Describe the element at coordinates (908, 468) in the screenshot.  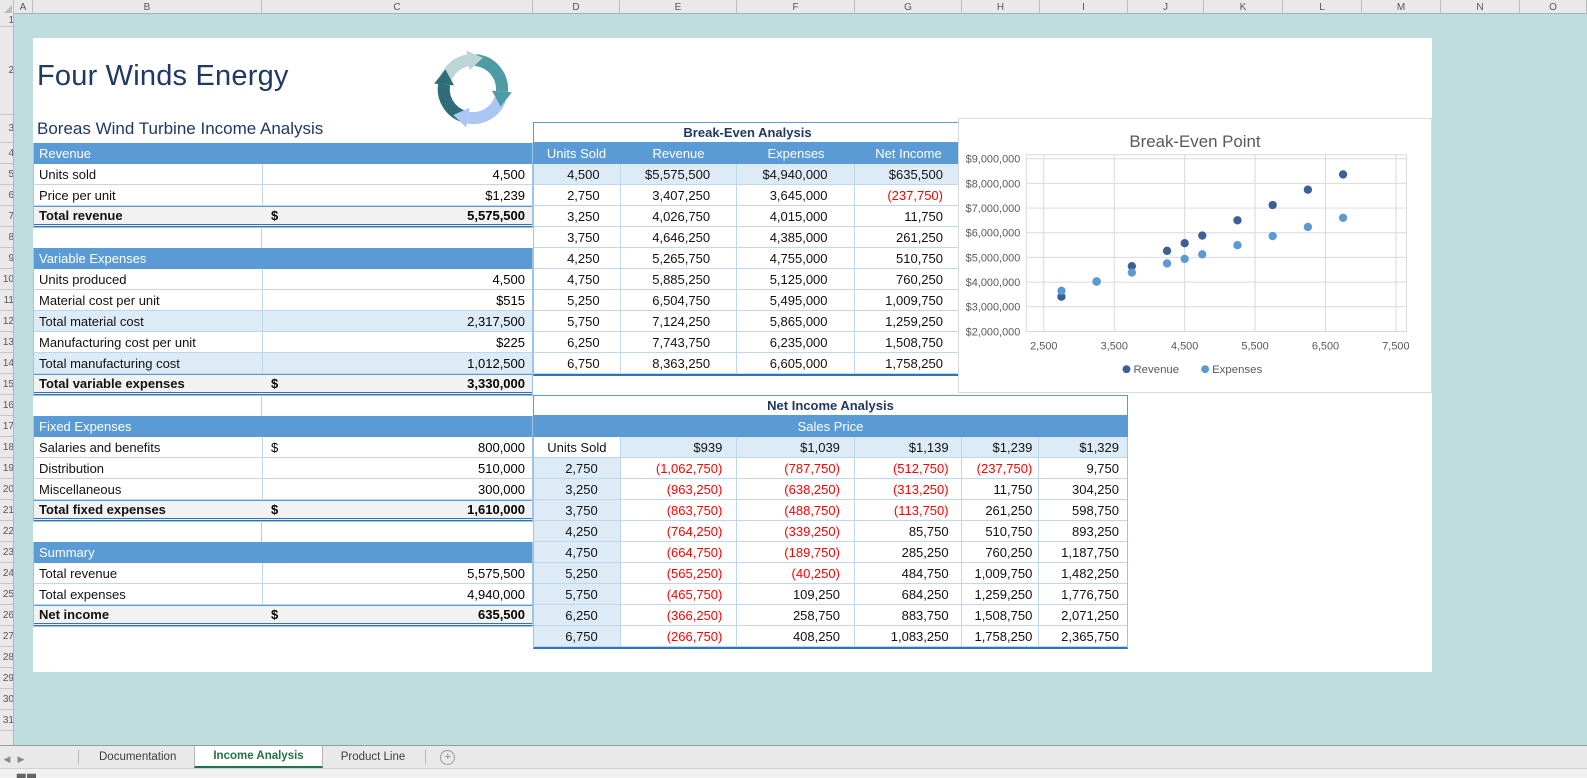
I see `cell: (512,750)` at that location.